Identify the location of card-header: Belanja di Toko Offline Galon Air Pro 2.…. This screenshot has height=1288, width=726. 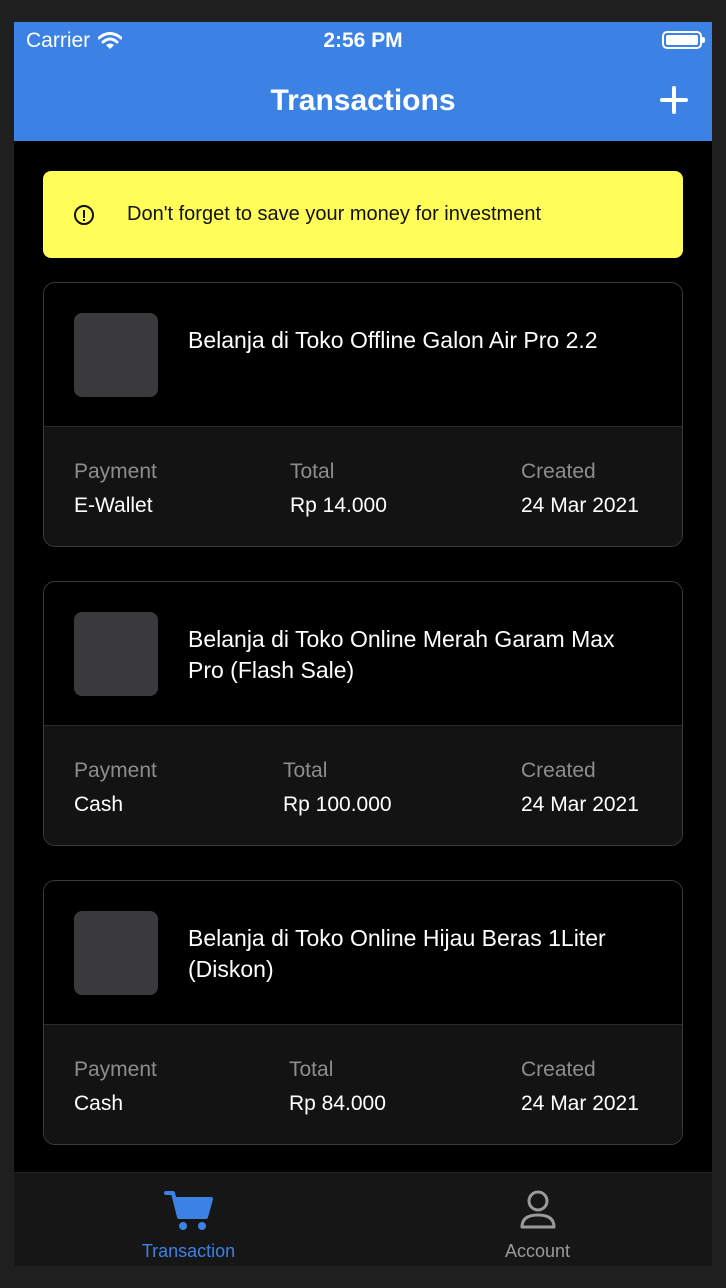
(363, 354).